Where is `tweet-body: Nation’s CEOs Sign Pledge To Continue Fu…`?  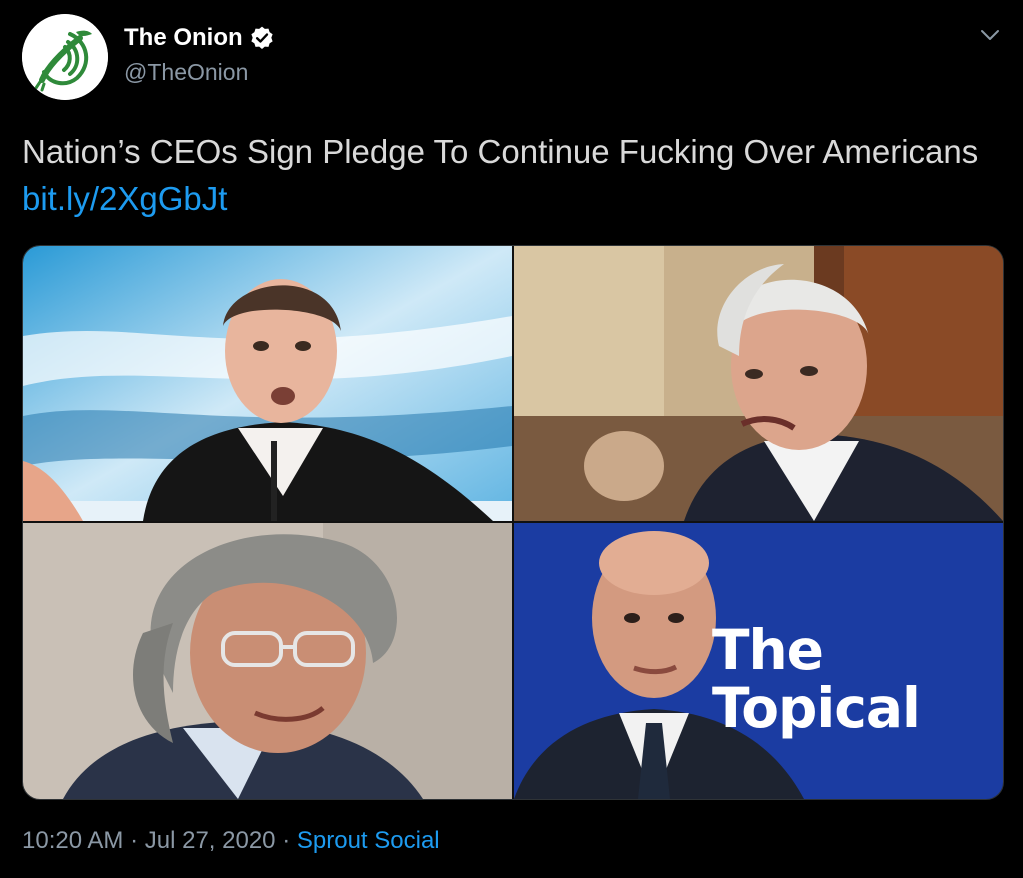 tweet-body: Nation’s CEOs Sign Pledge To Continue Fu… is located at coordinates (500, 151).